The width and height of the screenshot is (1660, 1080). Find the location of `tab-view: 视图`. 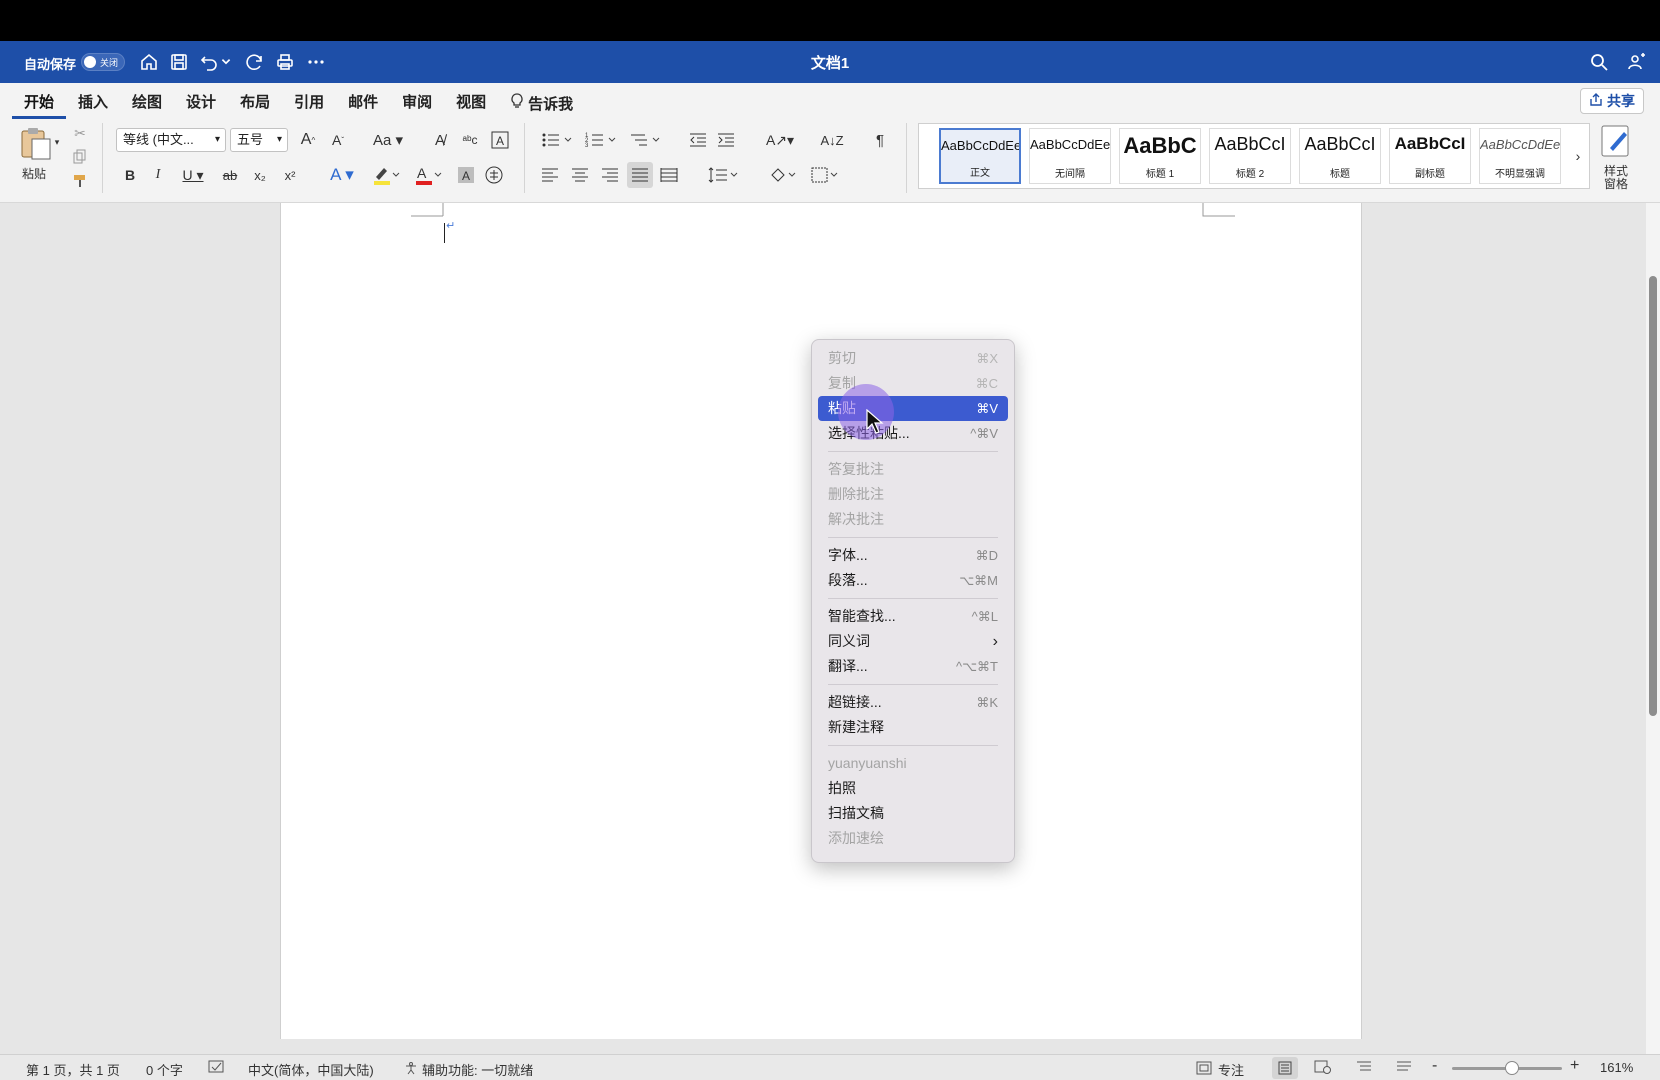

tab-view: 视图 is located at coordinates (471, 105).